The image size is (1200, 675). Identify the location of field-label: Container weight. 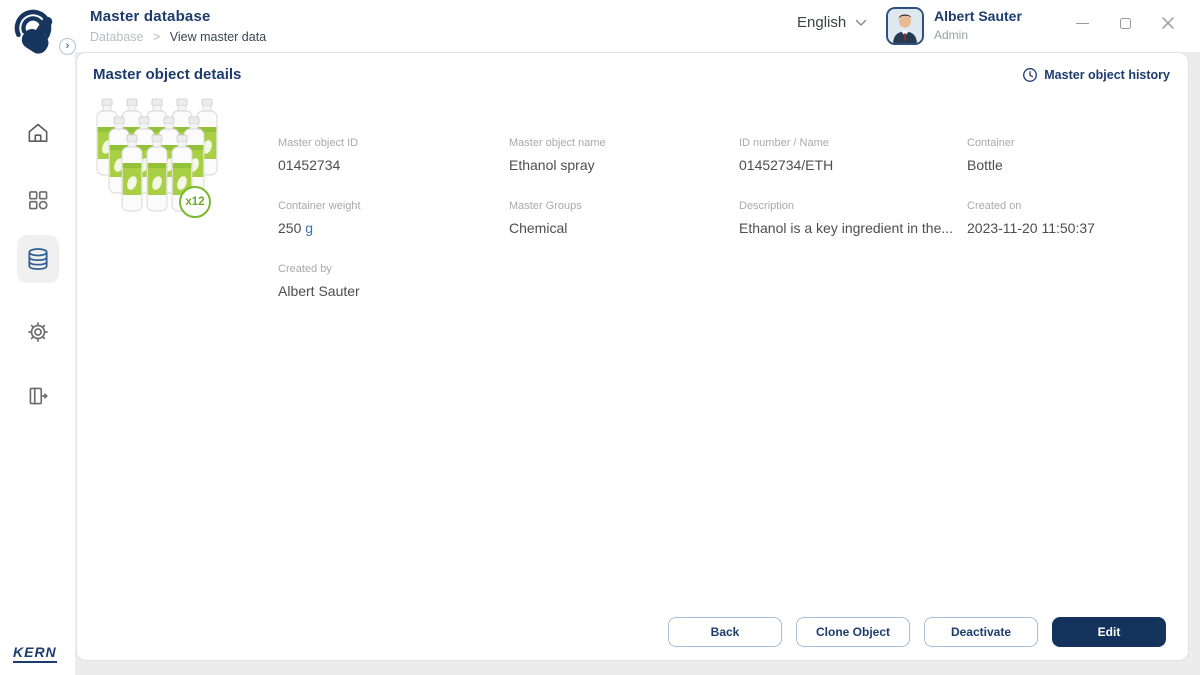
(319, 206).